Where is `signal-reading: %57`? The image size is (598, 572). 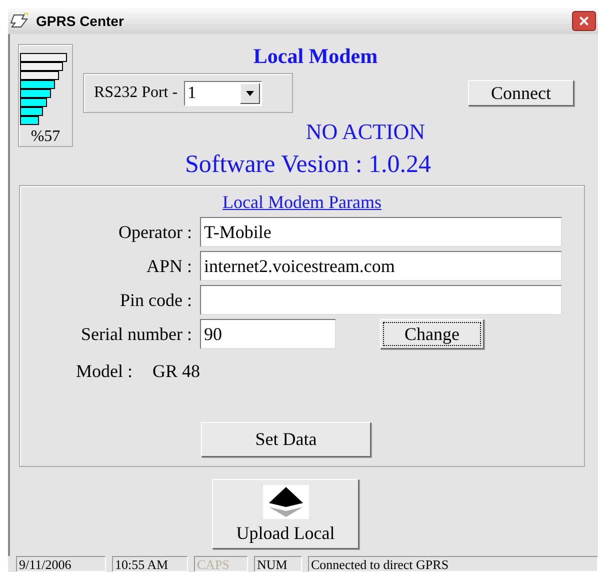
signal-reading: %57 is located at coordinates (45, 137).